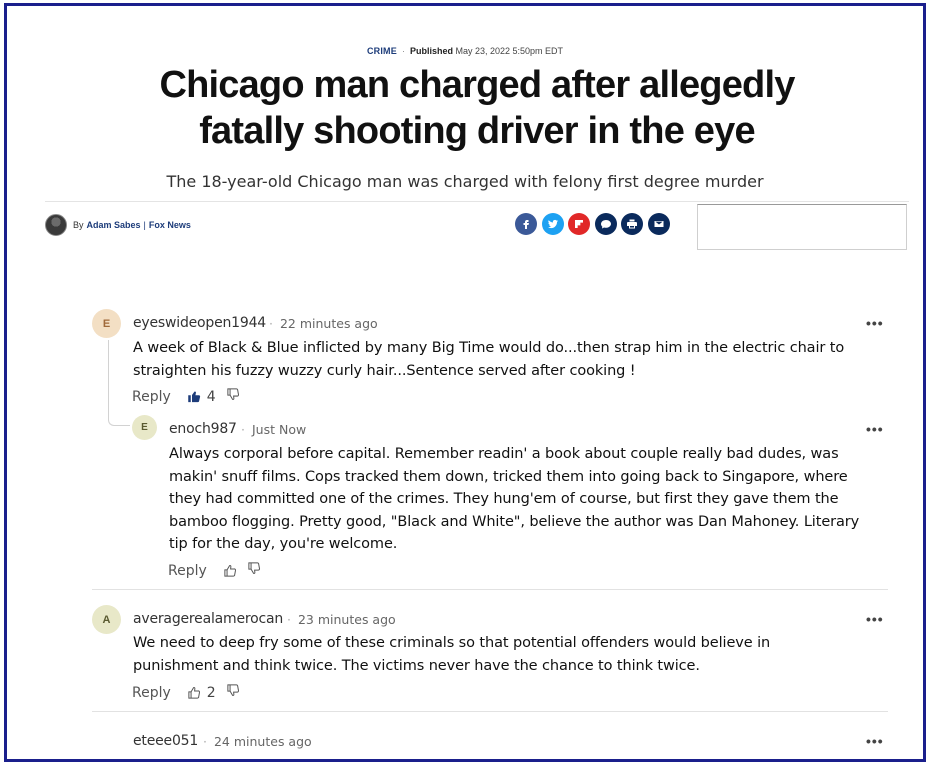 The image size is (930, 764). I want to click on upvote-count: 4, so click(211, 396).